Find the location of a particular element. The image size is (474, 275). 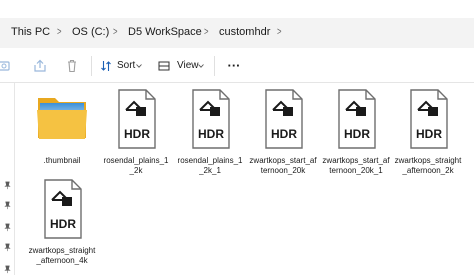

rename-icon is located at coordinates (6, 66).